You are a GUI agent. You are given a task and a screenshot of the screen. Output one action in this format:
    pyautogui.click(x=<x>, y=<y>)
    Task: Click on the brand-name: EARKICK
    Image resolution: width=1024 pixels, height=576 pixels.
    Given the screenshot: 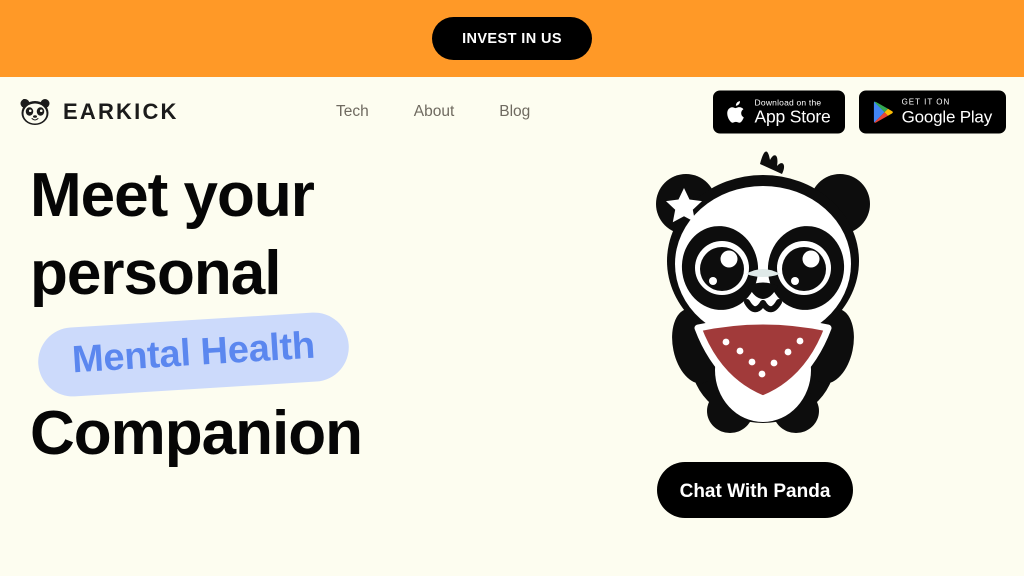 What is the action you would take?
    pyautogui.click(x=121, y=111)
    